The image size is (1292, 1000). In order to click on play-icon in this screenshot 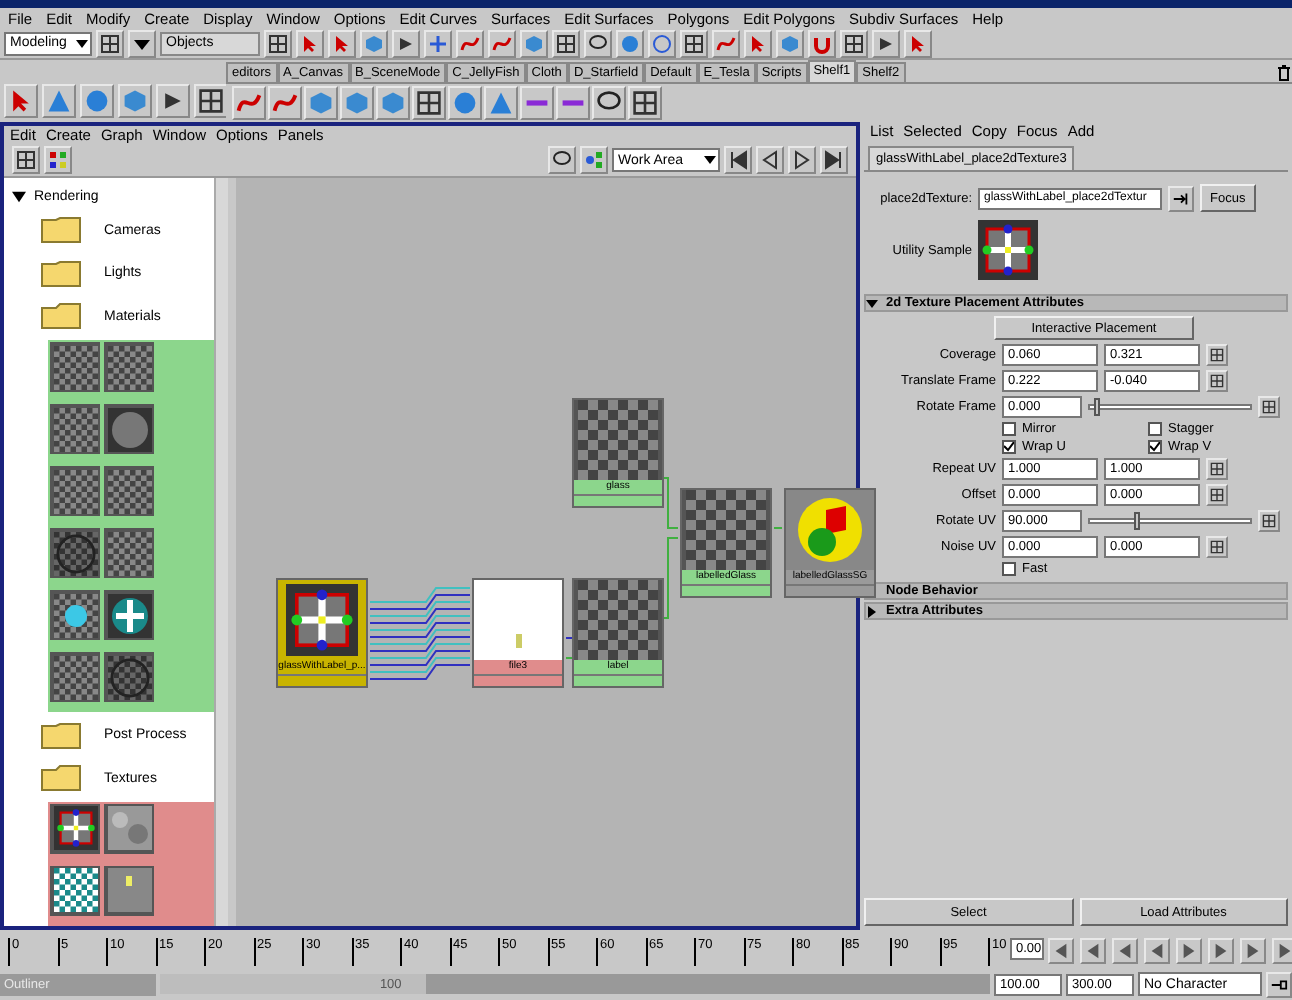, I will do `click(1188, 950)`.